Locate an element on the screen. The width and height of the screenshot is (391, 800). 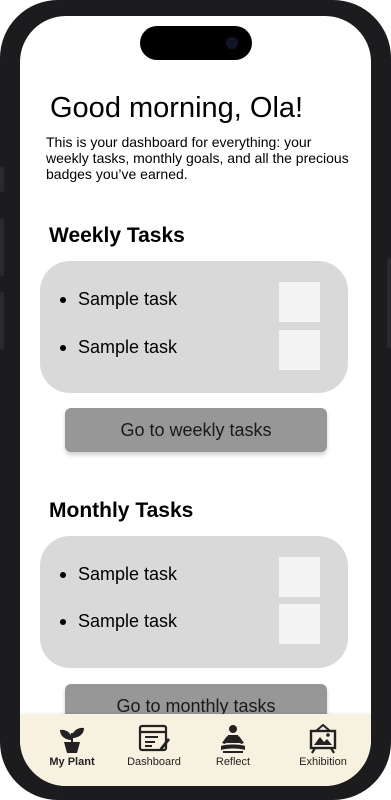
weekly-task-label-1: Sample task is located at coordinates (128, 299).